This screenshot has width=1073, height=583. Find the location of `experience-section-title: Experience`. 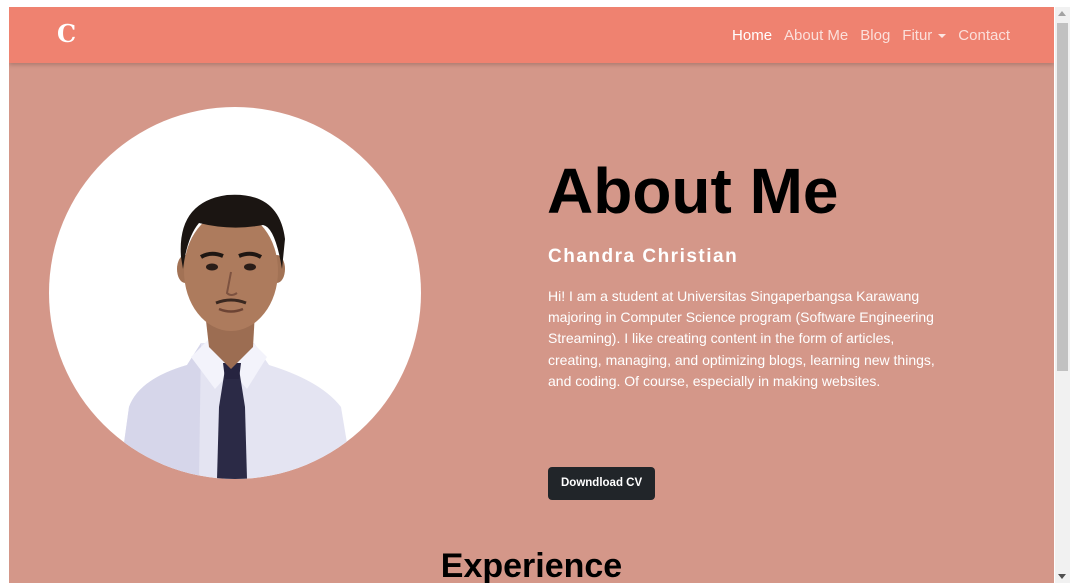

experience-section-title: Experience is located at coordinates (531, 565).